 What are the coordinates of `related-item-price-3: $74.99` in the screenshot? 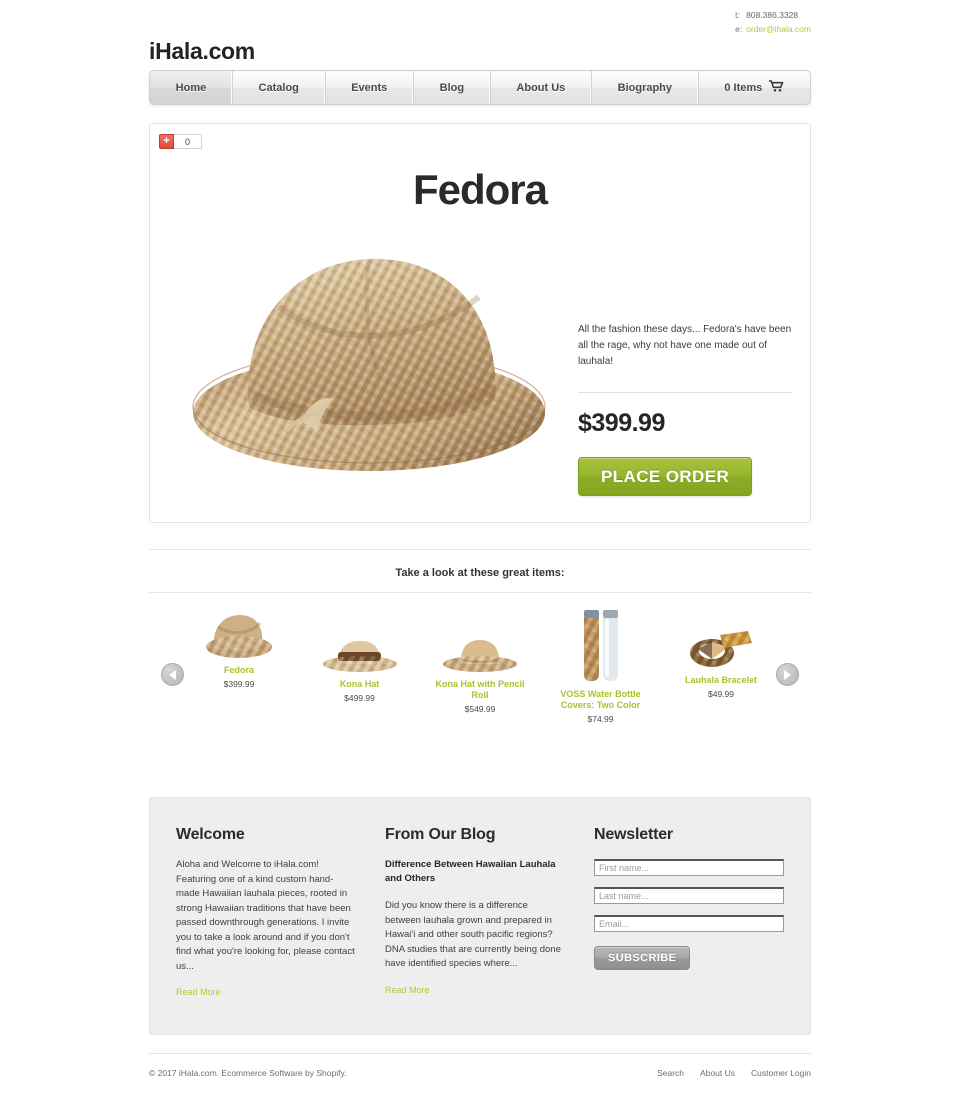 It's located at (600, 719).